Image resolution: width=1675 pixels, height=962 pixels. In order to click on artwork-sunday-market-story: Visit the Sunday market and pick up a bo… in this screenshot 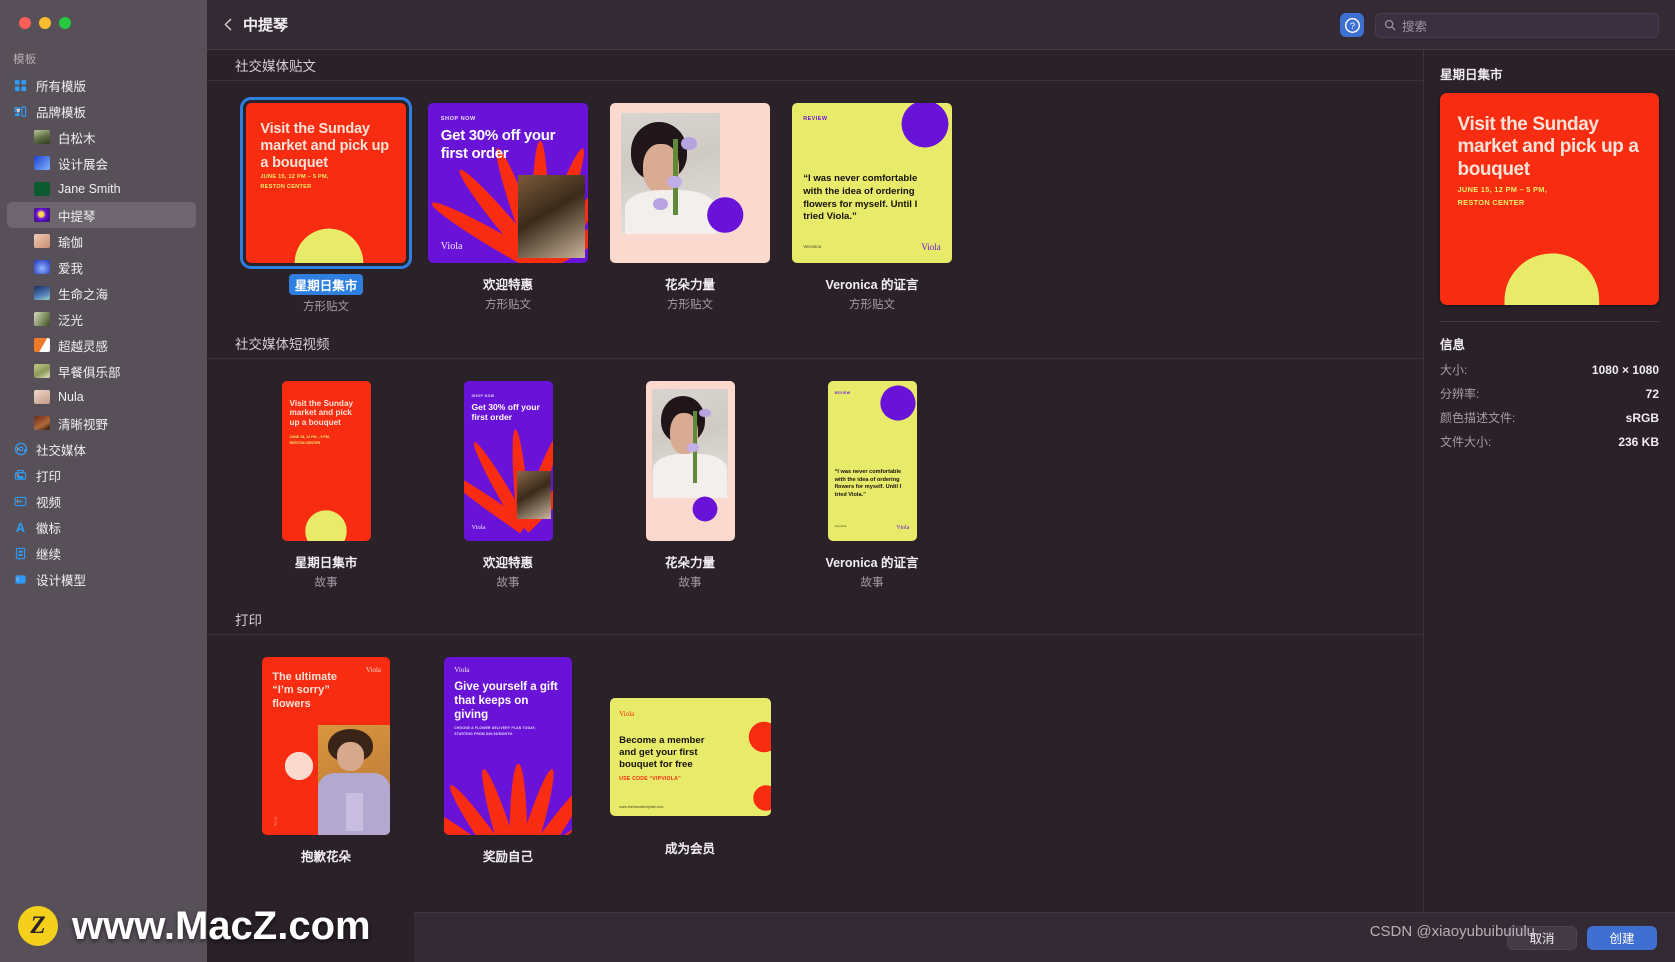, I will do `click(326, 461)`.